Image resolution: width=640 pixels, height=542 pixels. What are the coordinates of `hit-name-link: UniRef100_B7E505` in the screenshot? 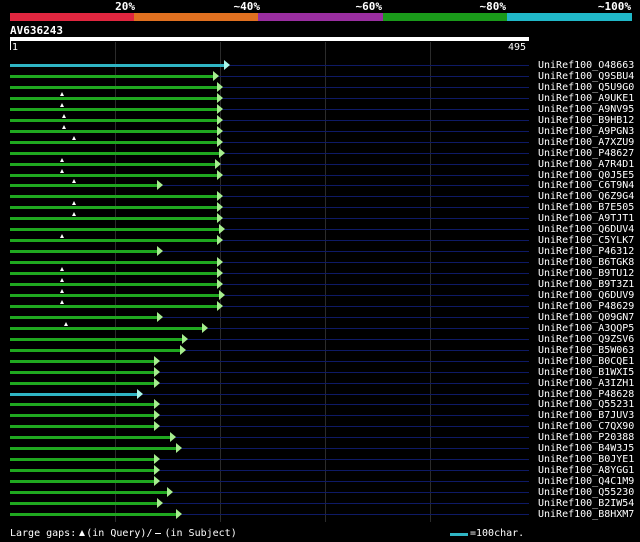 It's located at (586, 207).